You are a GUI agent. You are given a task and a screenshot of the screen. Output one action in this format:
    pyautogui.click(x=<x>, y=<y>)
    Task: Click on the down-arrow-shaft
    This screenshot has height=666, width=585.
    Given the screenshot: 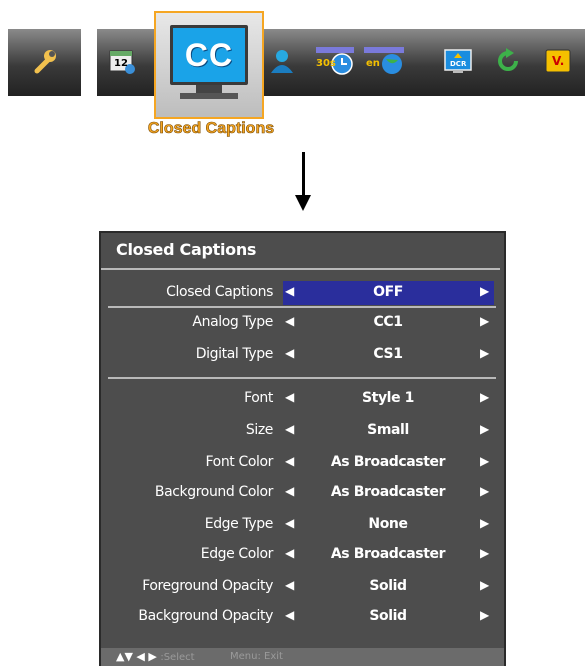 What is the action you would take?
    pyautogui.click(x=303, y=174)
    